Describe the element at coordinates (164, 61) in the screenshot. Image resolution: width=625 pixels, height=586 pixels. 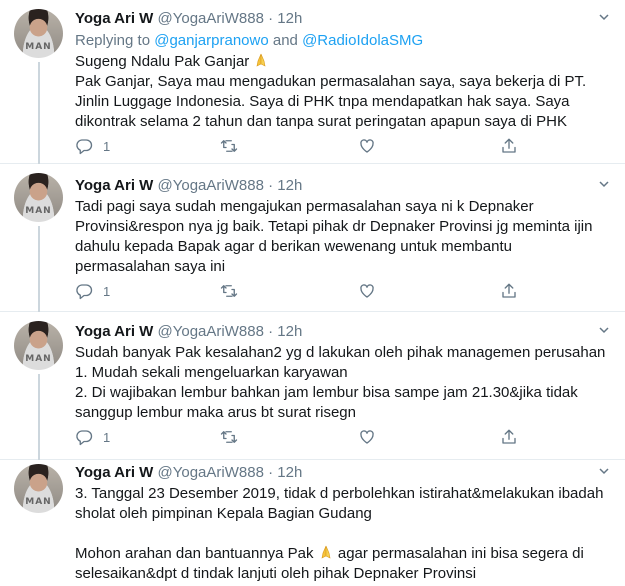
I see `tweet-text-part: Sugeng Ndalu Pak Ganjar` at that location.